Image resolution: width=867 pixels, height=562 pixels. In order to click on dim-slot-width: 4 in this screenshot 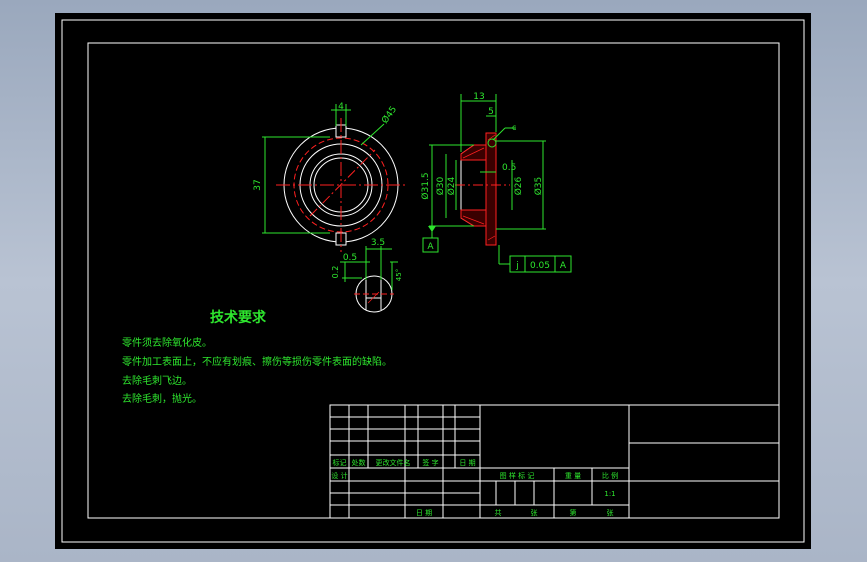, I will do `click(341, 107)`.